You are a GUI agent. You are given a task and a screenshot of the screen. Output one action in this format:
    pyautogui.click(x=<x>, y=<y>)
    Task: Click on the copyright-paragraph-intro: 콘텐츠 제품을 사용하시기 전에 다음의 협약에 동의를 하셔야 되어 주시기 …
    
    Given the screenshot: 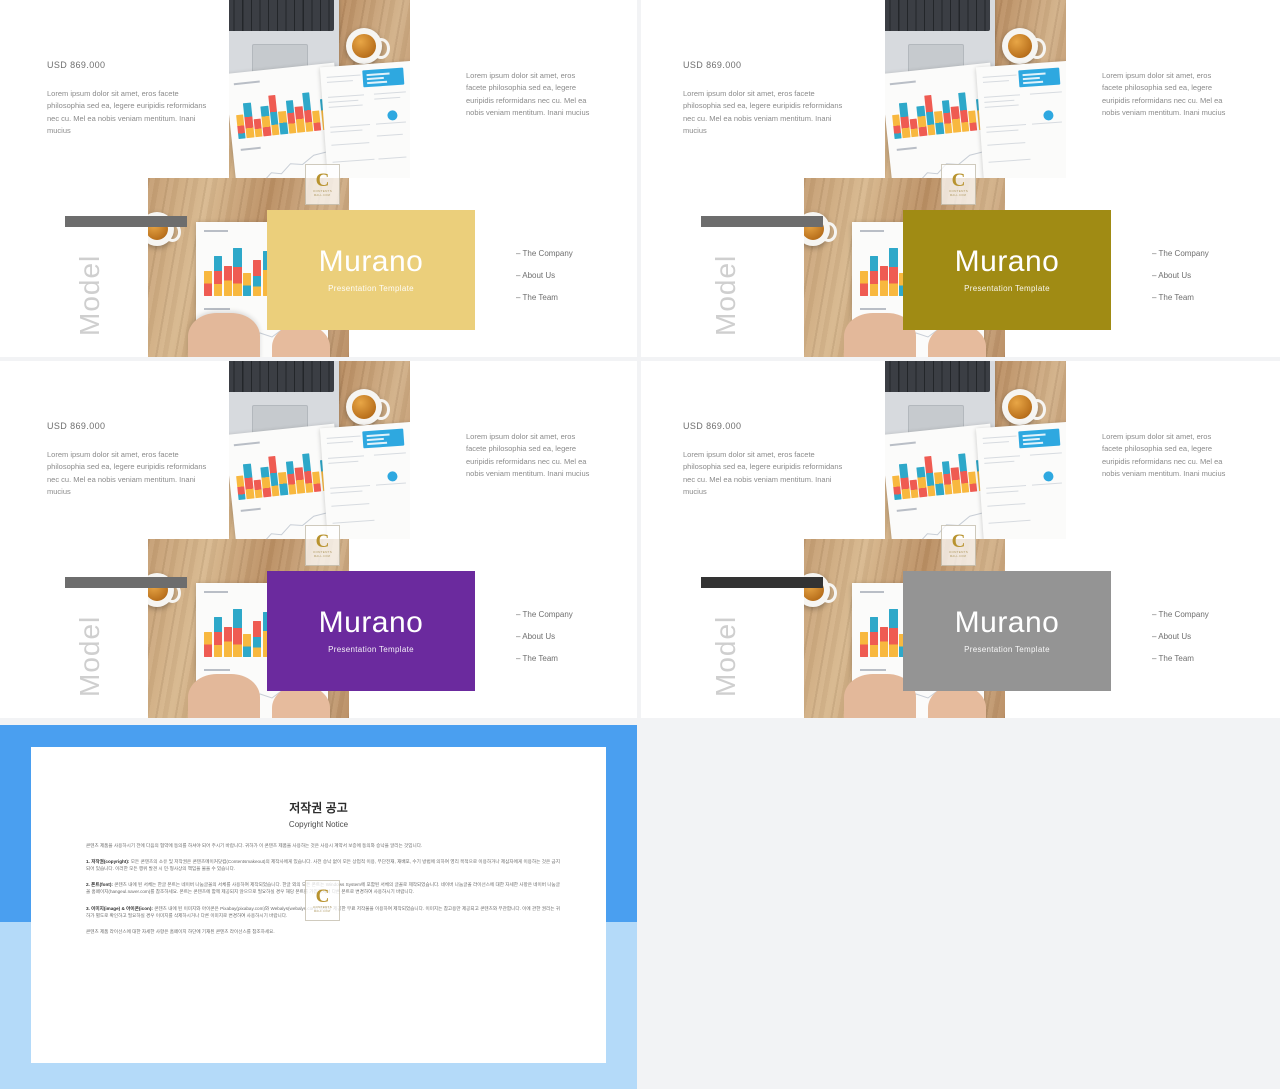 What is the action you would take?
    pyautogui.click(x=323, y=845)
    